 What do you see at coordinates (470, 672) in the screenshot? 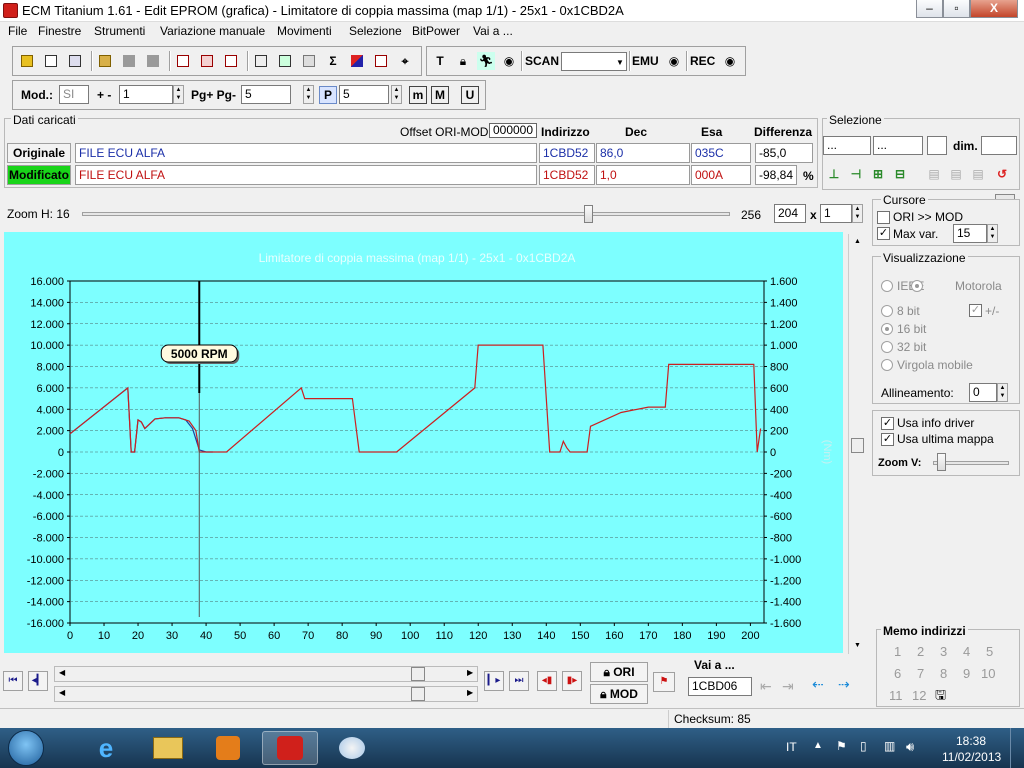
I see `scroll-right-icon: ▶` at bounding box center [470, 672].